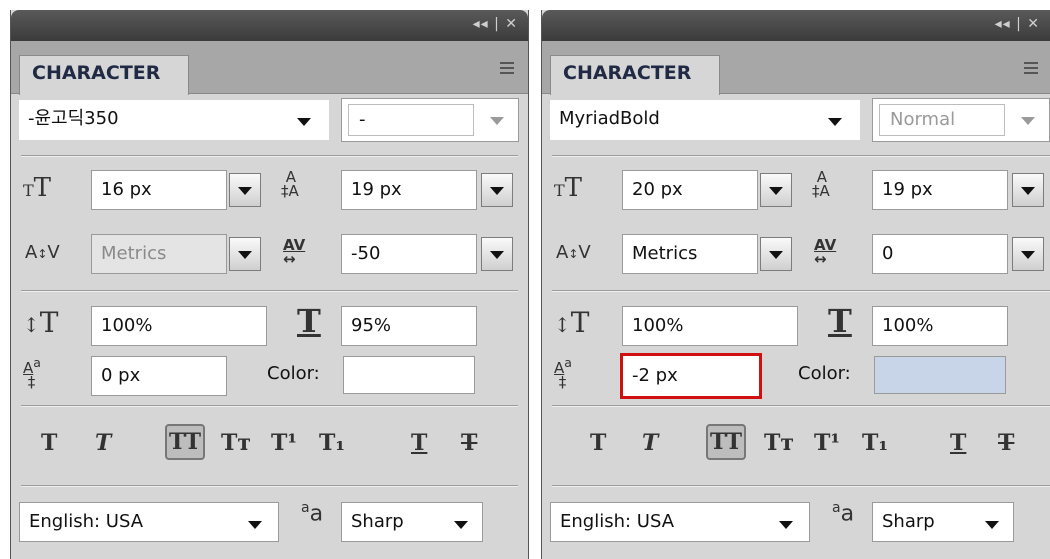 This screenshot has height=559, width=1050. Describe the element at coordinates (940, 326) in the screenshot. I see `horizontal-scale-field: 100%` at that location.